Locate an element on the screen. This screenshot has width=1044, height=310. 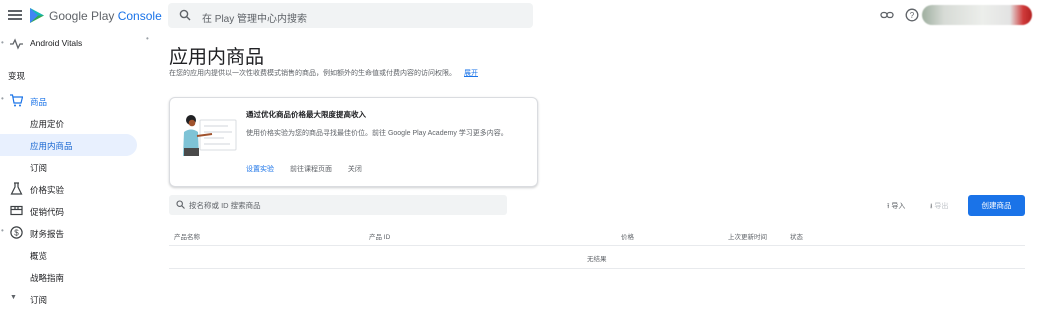
flask-icon is located at coordinates (16, 188).